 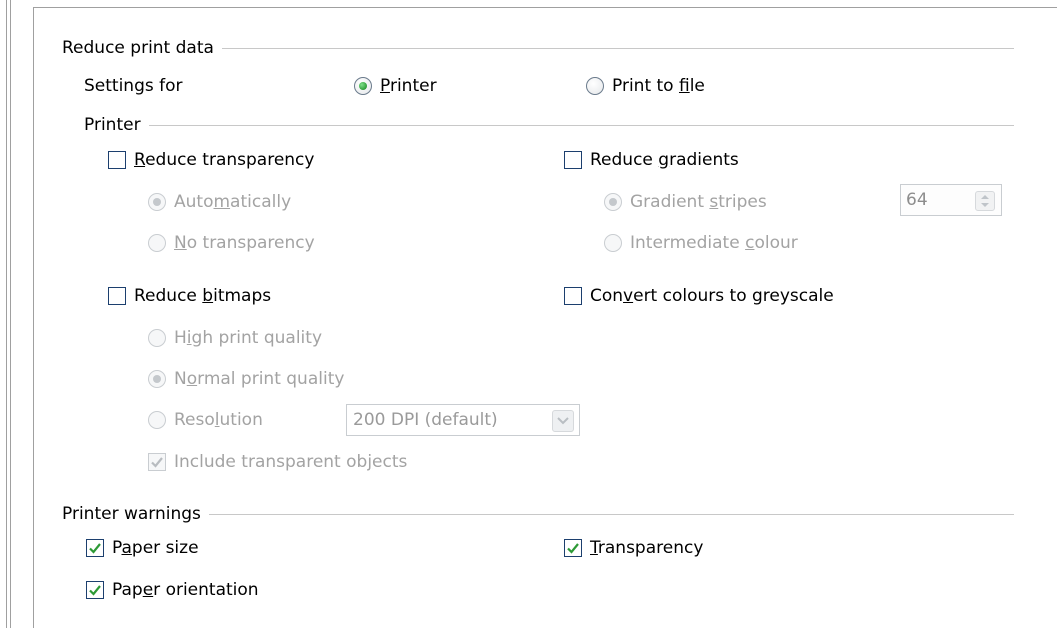 I want to click on transparency-warning-label: Transparency, so click(x=646, y=548).